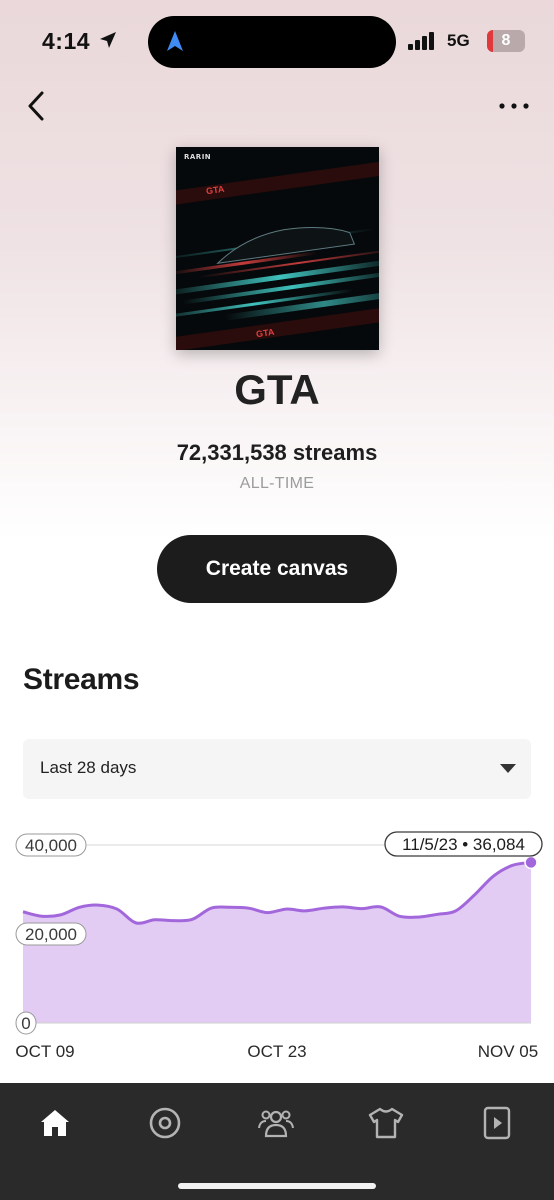 This screenshot has height=1200, width=554. I want to click on audience-icon, so click(276, 1124).